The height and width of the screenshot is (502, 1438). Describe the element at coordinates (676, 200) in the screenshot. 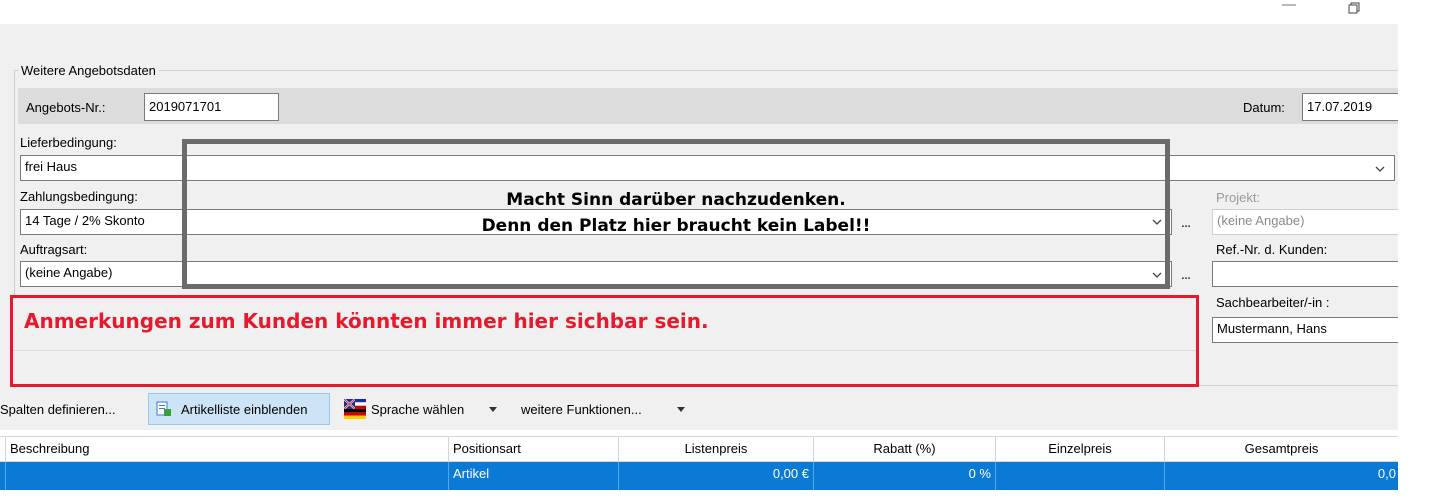

I see `annotation-grey-line1: Macht Sinn darüber nachzudenken.` at that location.